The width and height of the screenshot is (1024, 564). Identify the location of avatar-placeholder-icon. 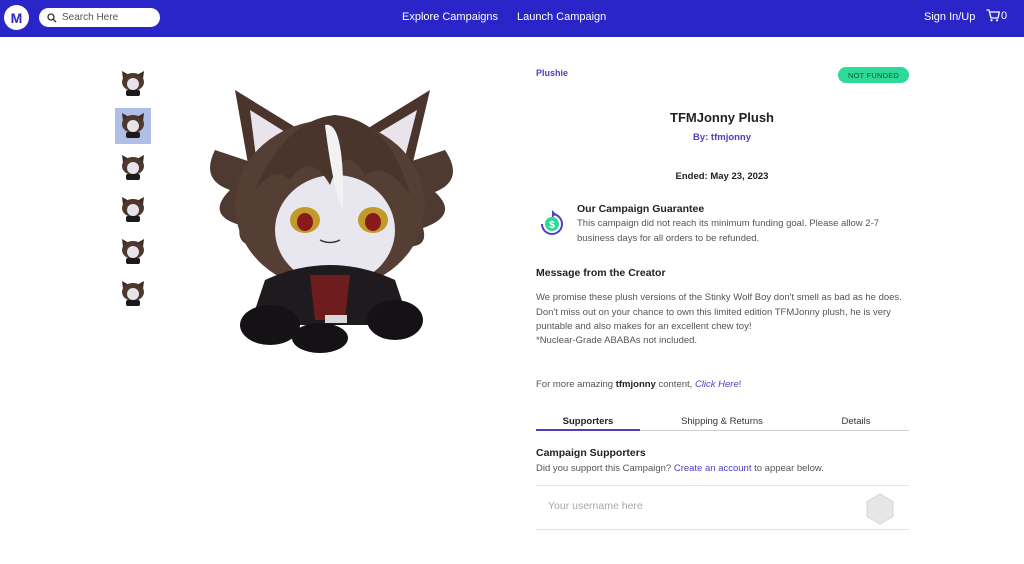
(880, 509).